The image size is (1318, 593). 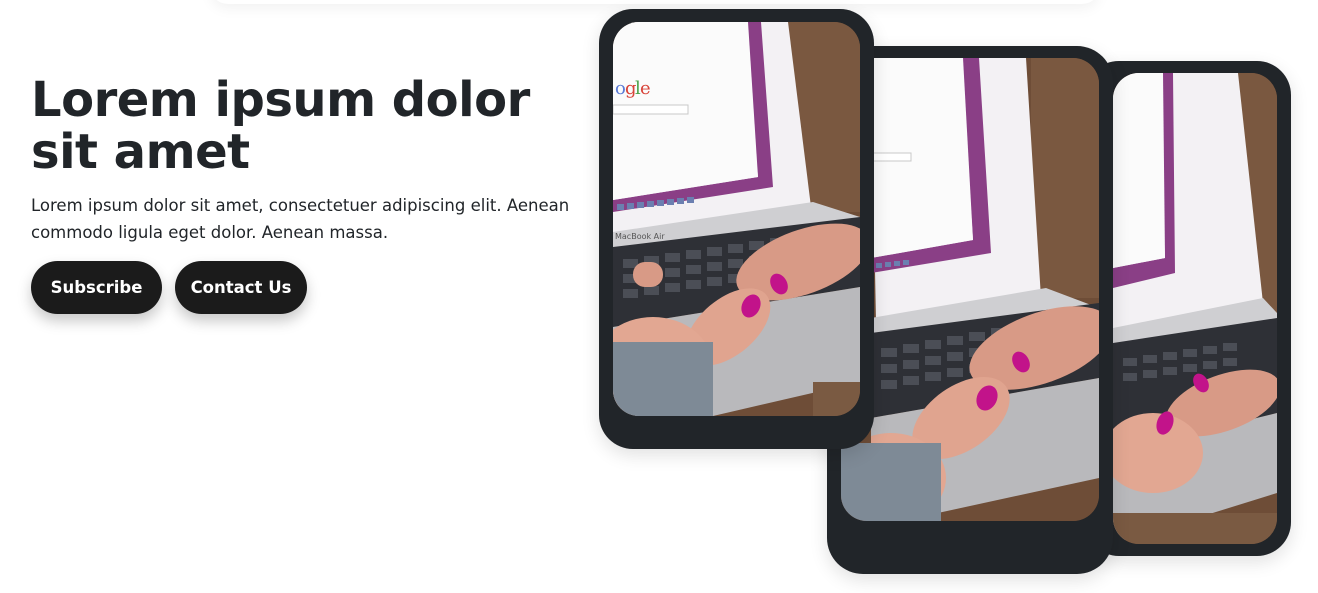 I want to click on contact-us-button: Contact Us, so click(x=241, y=287).